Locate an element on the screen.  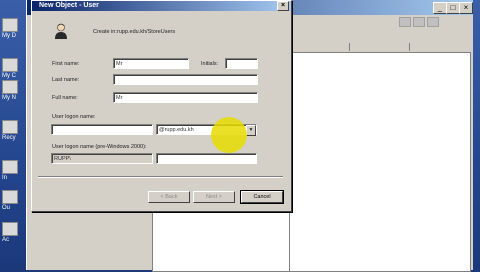
tree-pane is located at coordinates (221, 242).